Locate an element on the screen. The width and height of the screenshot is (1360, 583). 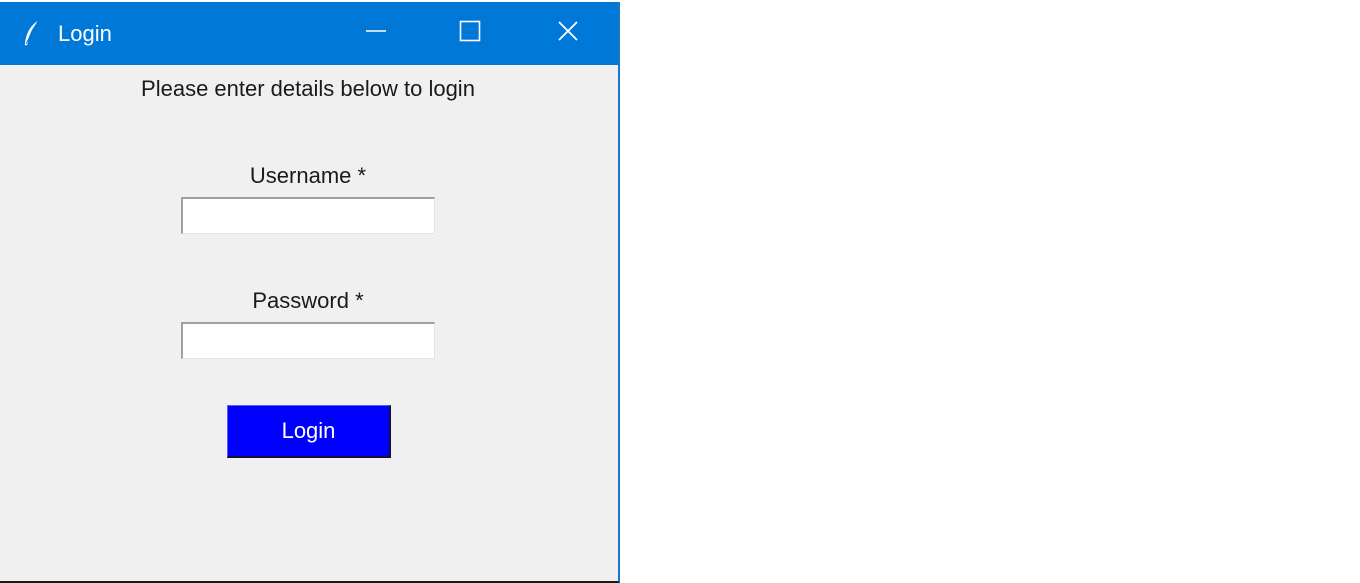
minimize-button is located at coordinates (376, 33).